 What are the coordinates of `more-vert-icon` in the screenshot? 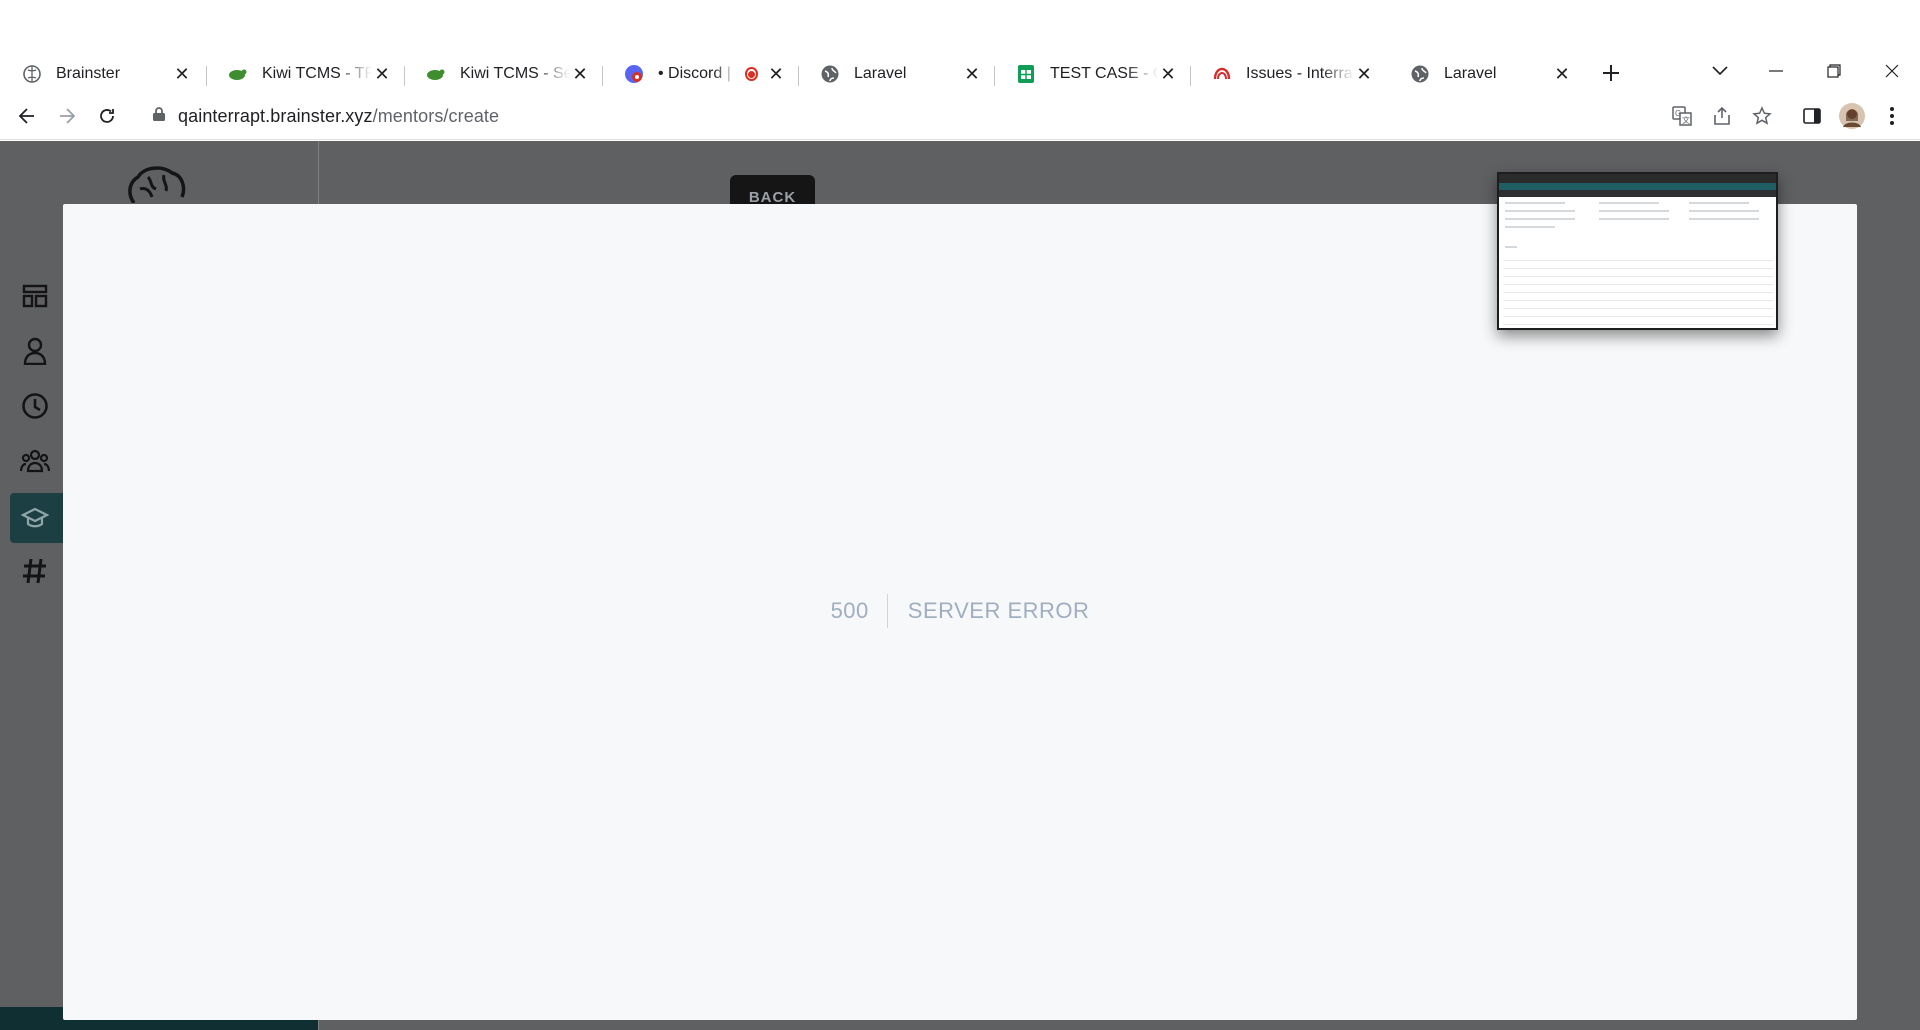 It's located at (1892, 116).